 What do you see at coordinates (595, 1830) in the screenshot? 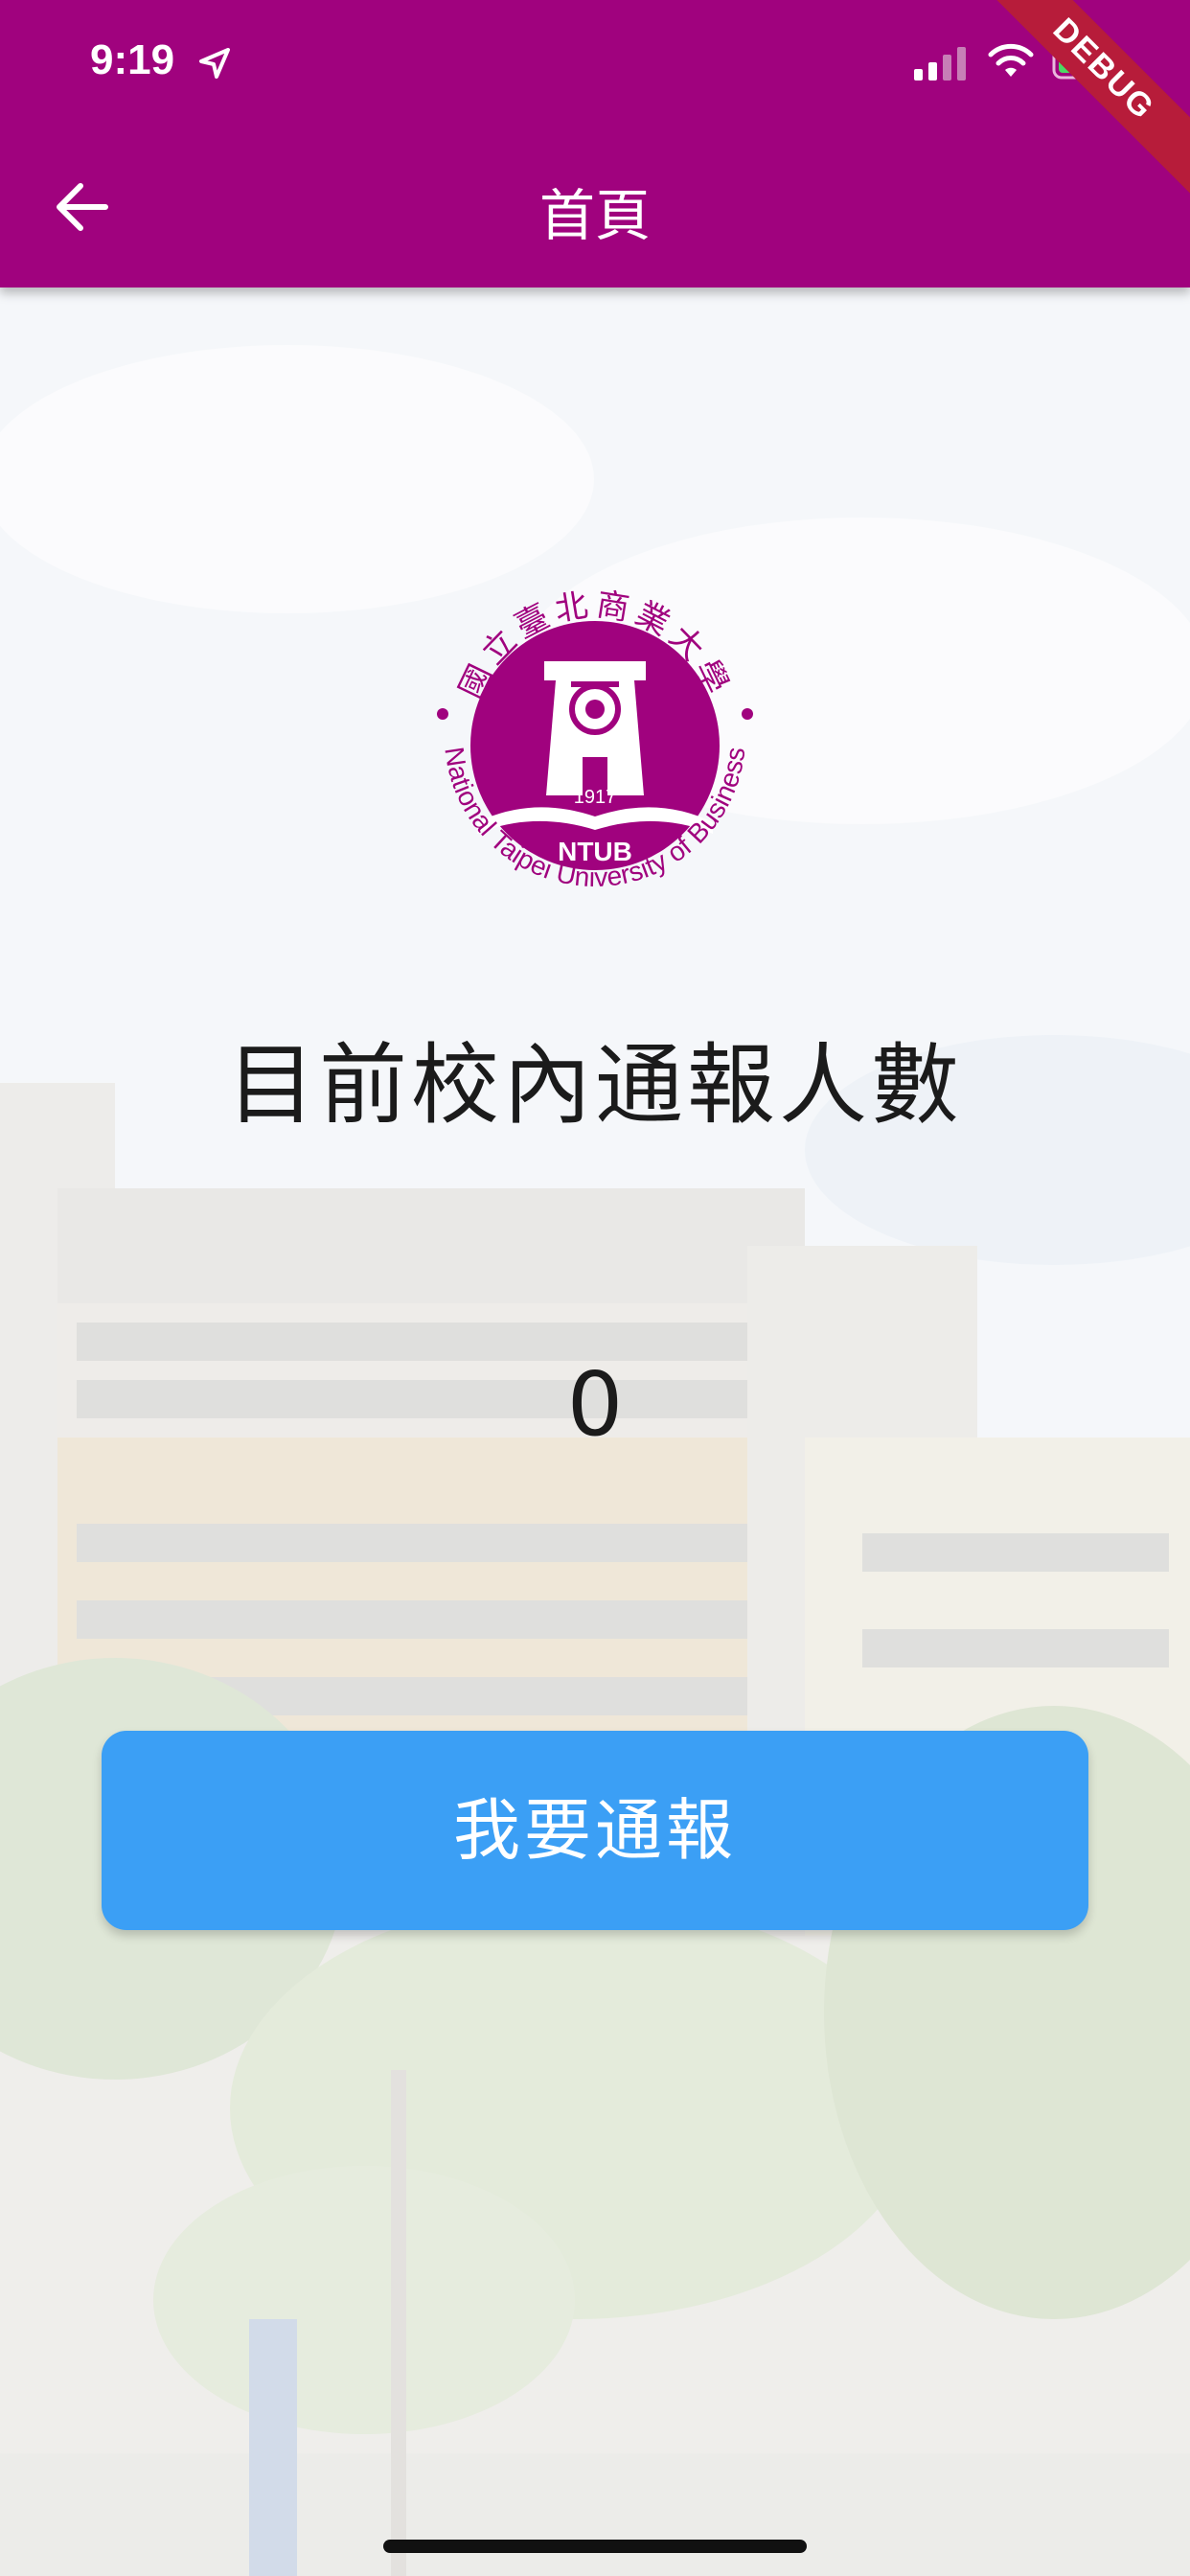
I see `report-button: 我要通報` at bounding box center [595, 1830].